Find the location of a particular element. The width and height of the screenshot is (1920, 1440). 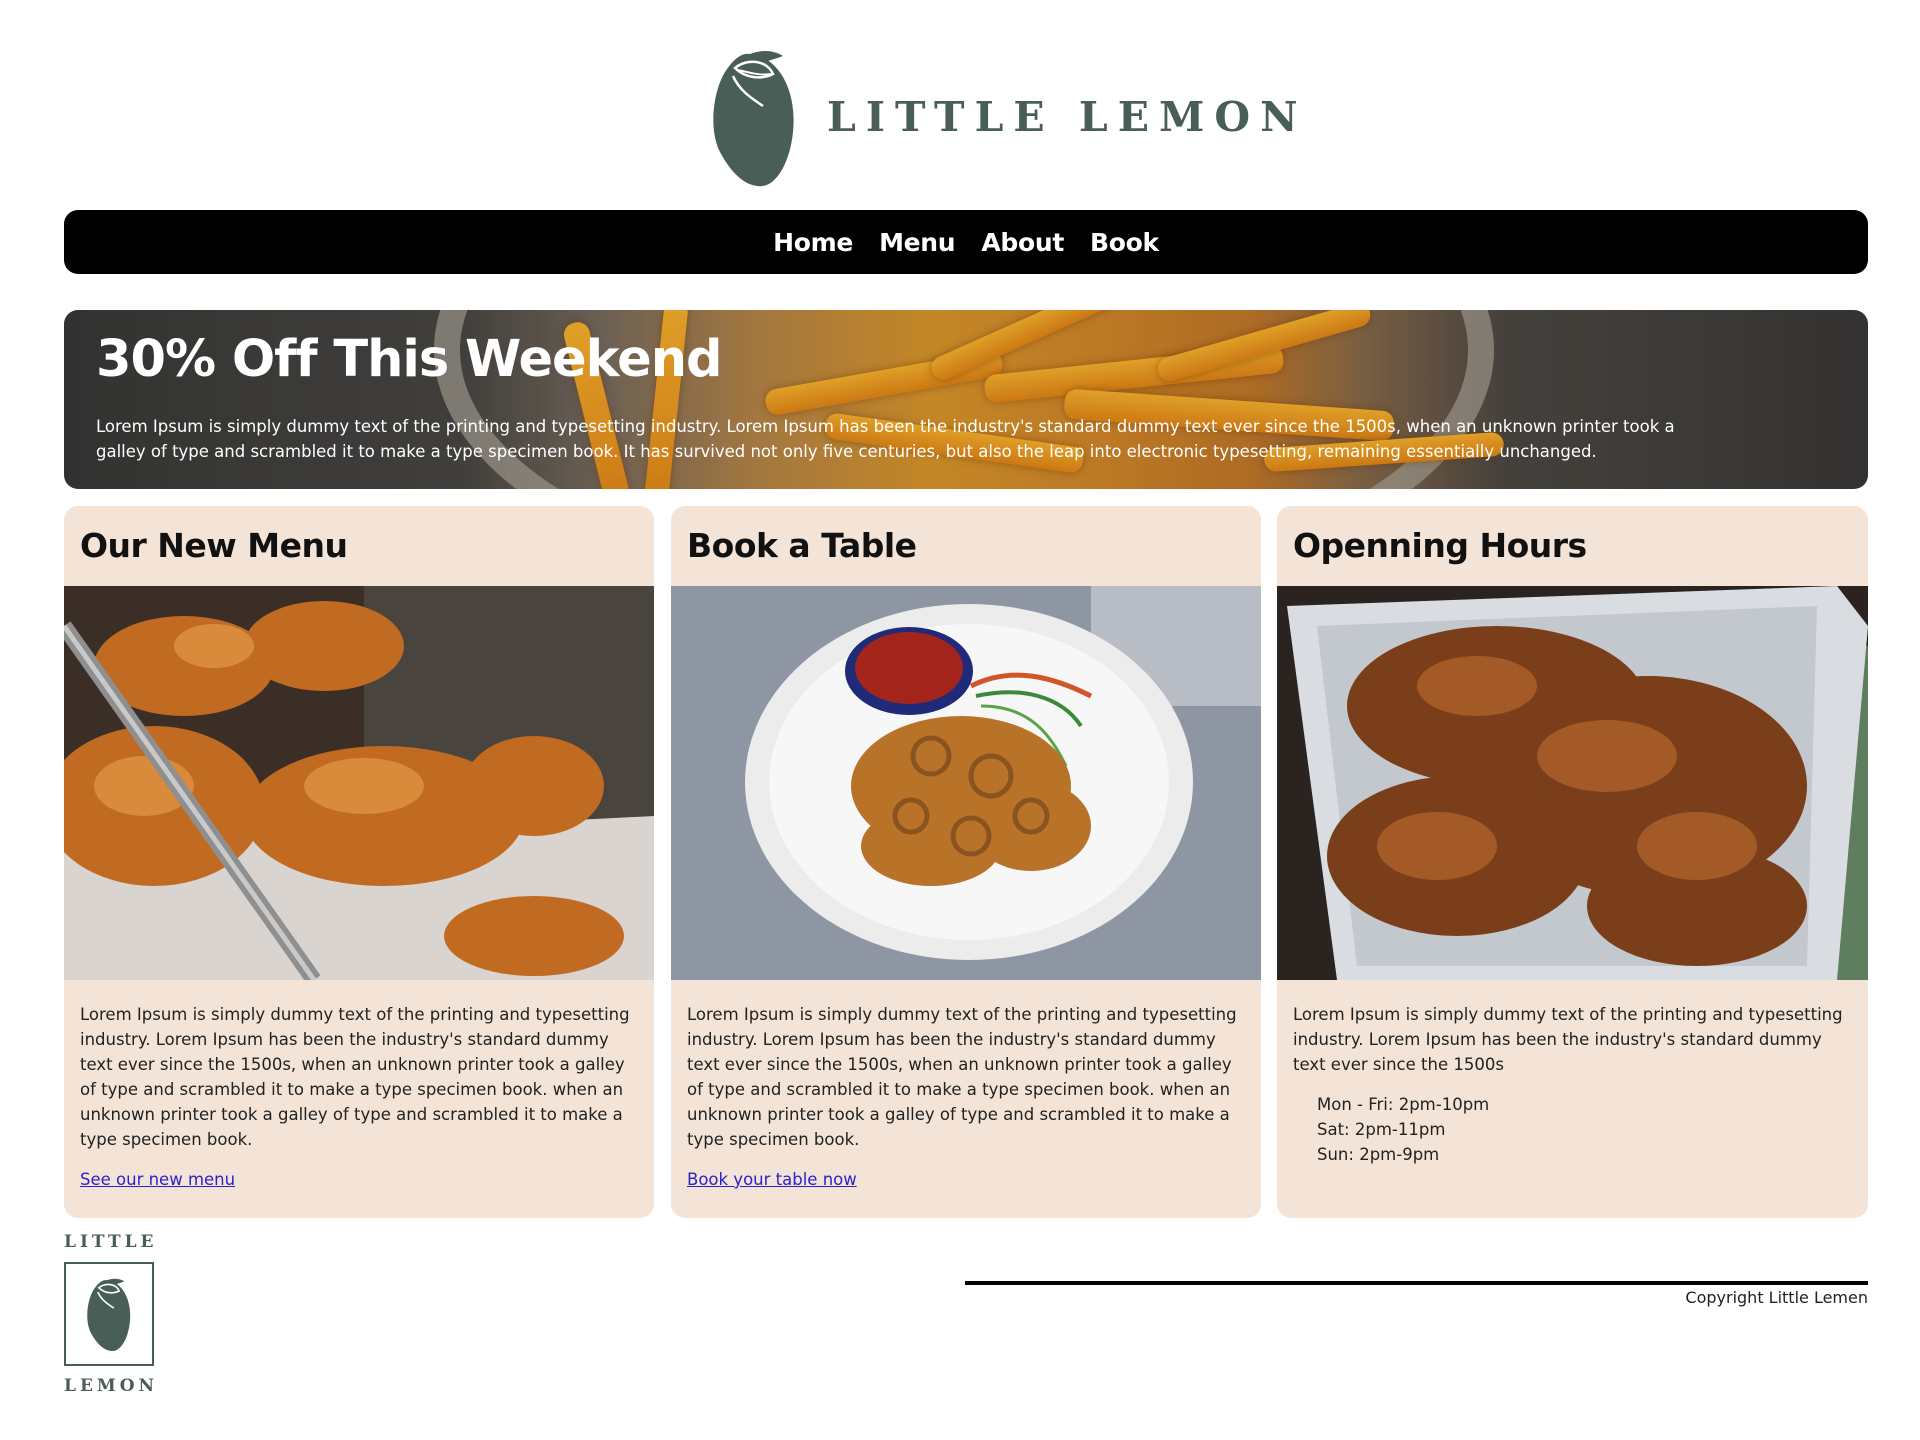

brand-name: LITTLE LEMON is located at coordinates (1067, 117).